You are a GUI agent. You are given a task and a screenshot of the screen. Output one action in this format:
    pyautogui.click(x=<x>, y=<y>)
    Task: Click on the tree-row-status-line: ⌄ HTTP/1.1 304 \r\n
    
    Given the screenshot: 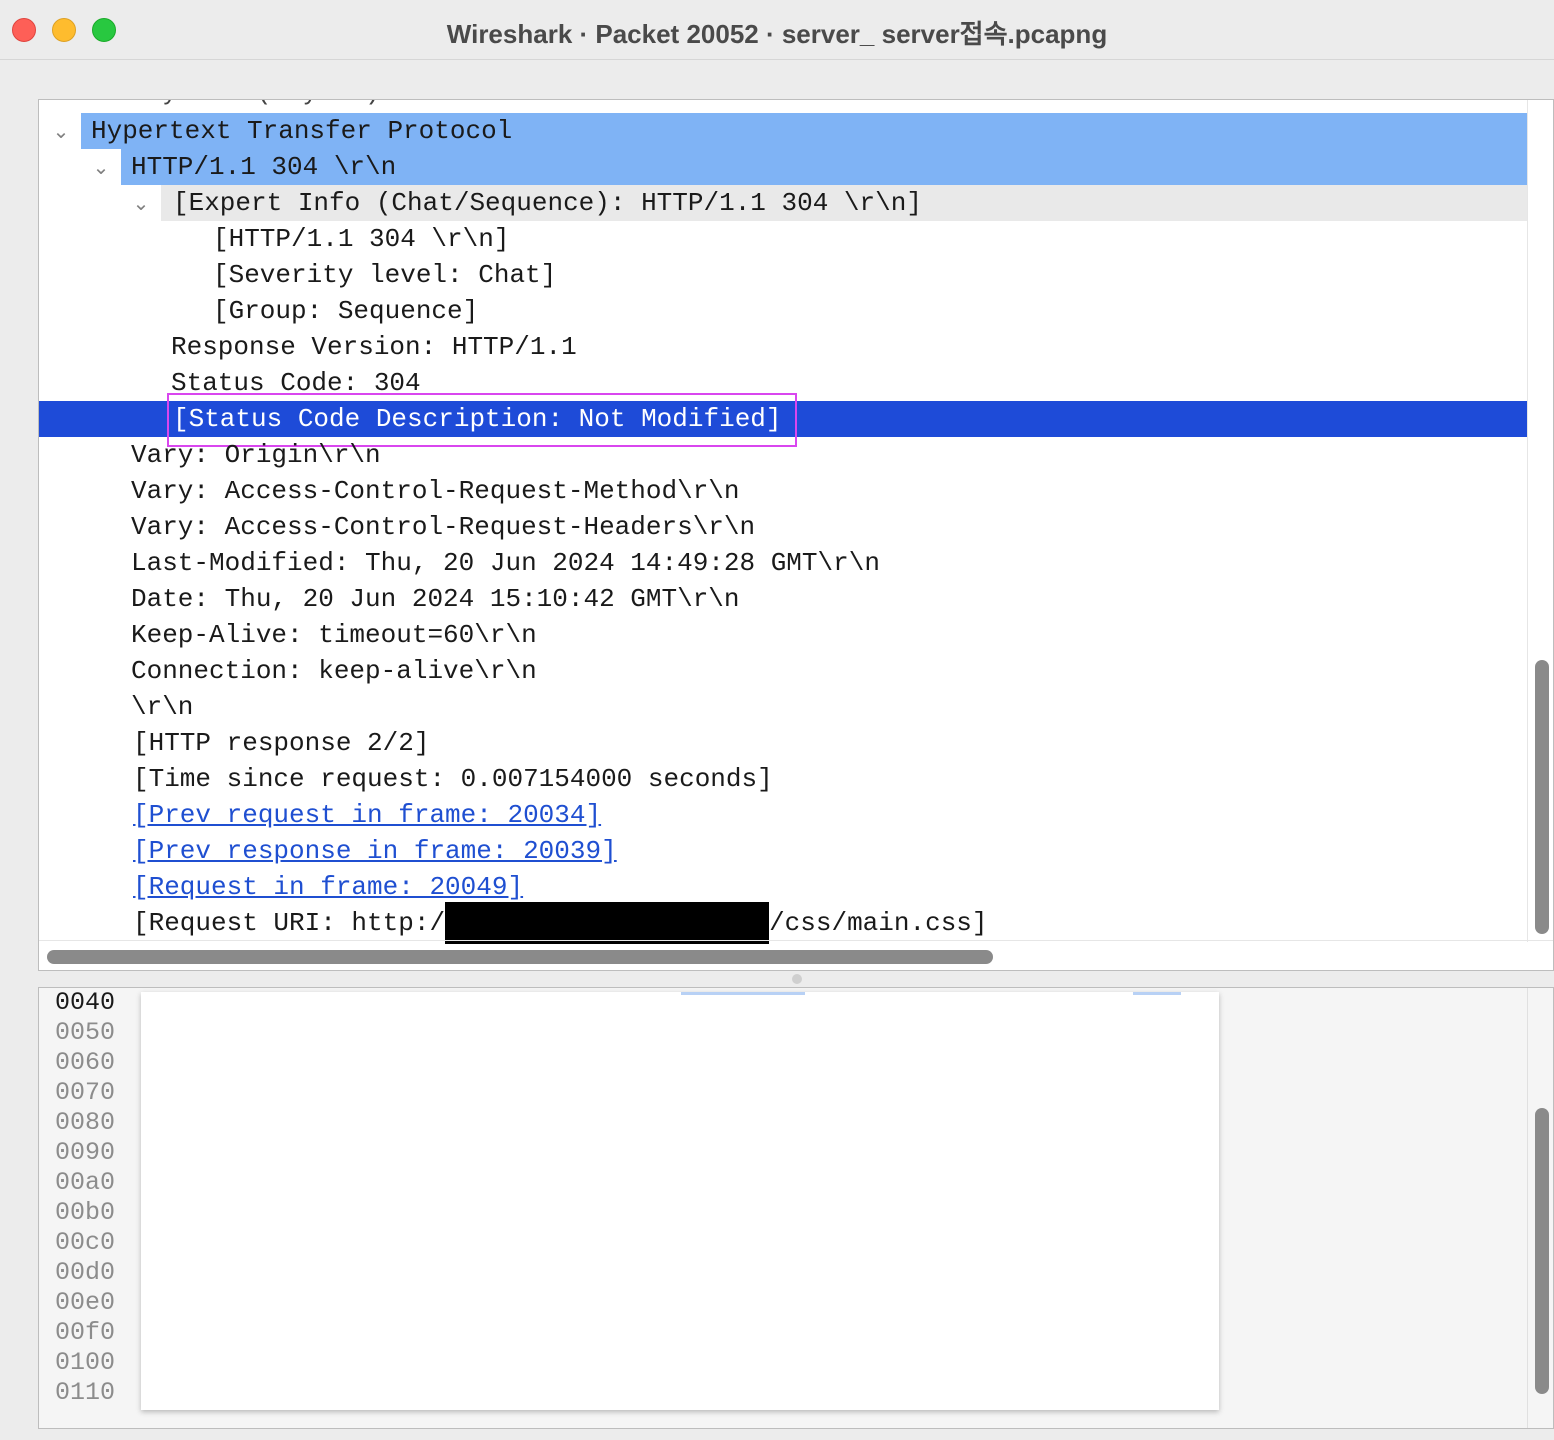 What is the action you would take?
    pyautogui.click(x=783, y=167)
    